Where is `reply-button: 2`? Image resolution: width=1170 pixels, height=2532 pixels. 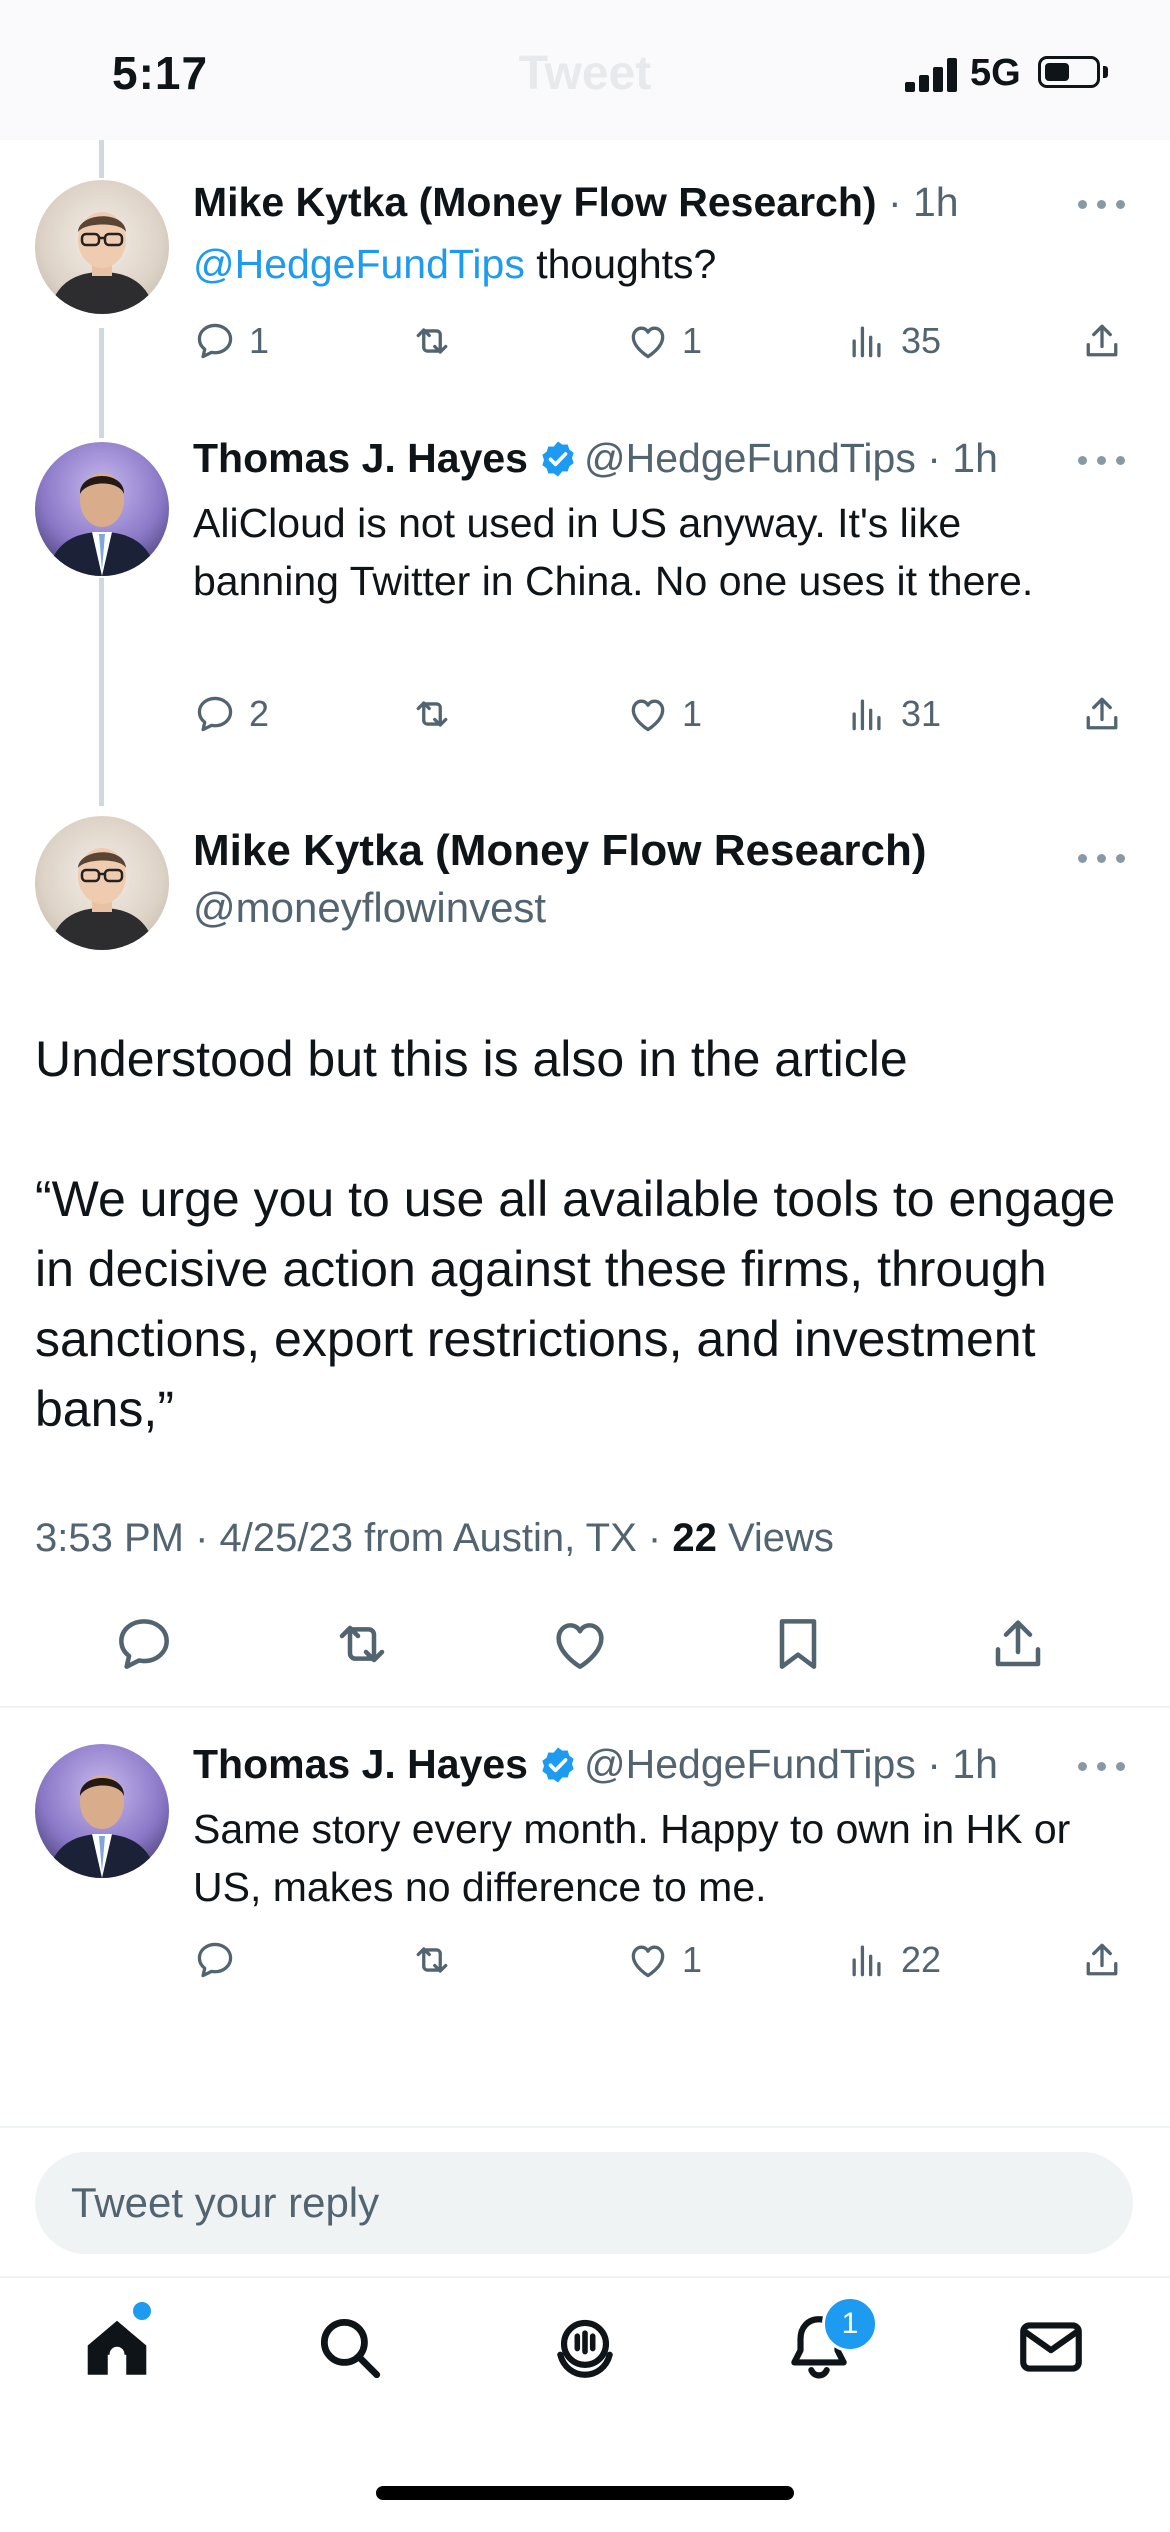
reply-button: 2 is located at coordinates (231, 714).